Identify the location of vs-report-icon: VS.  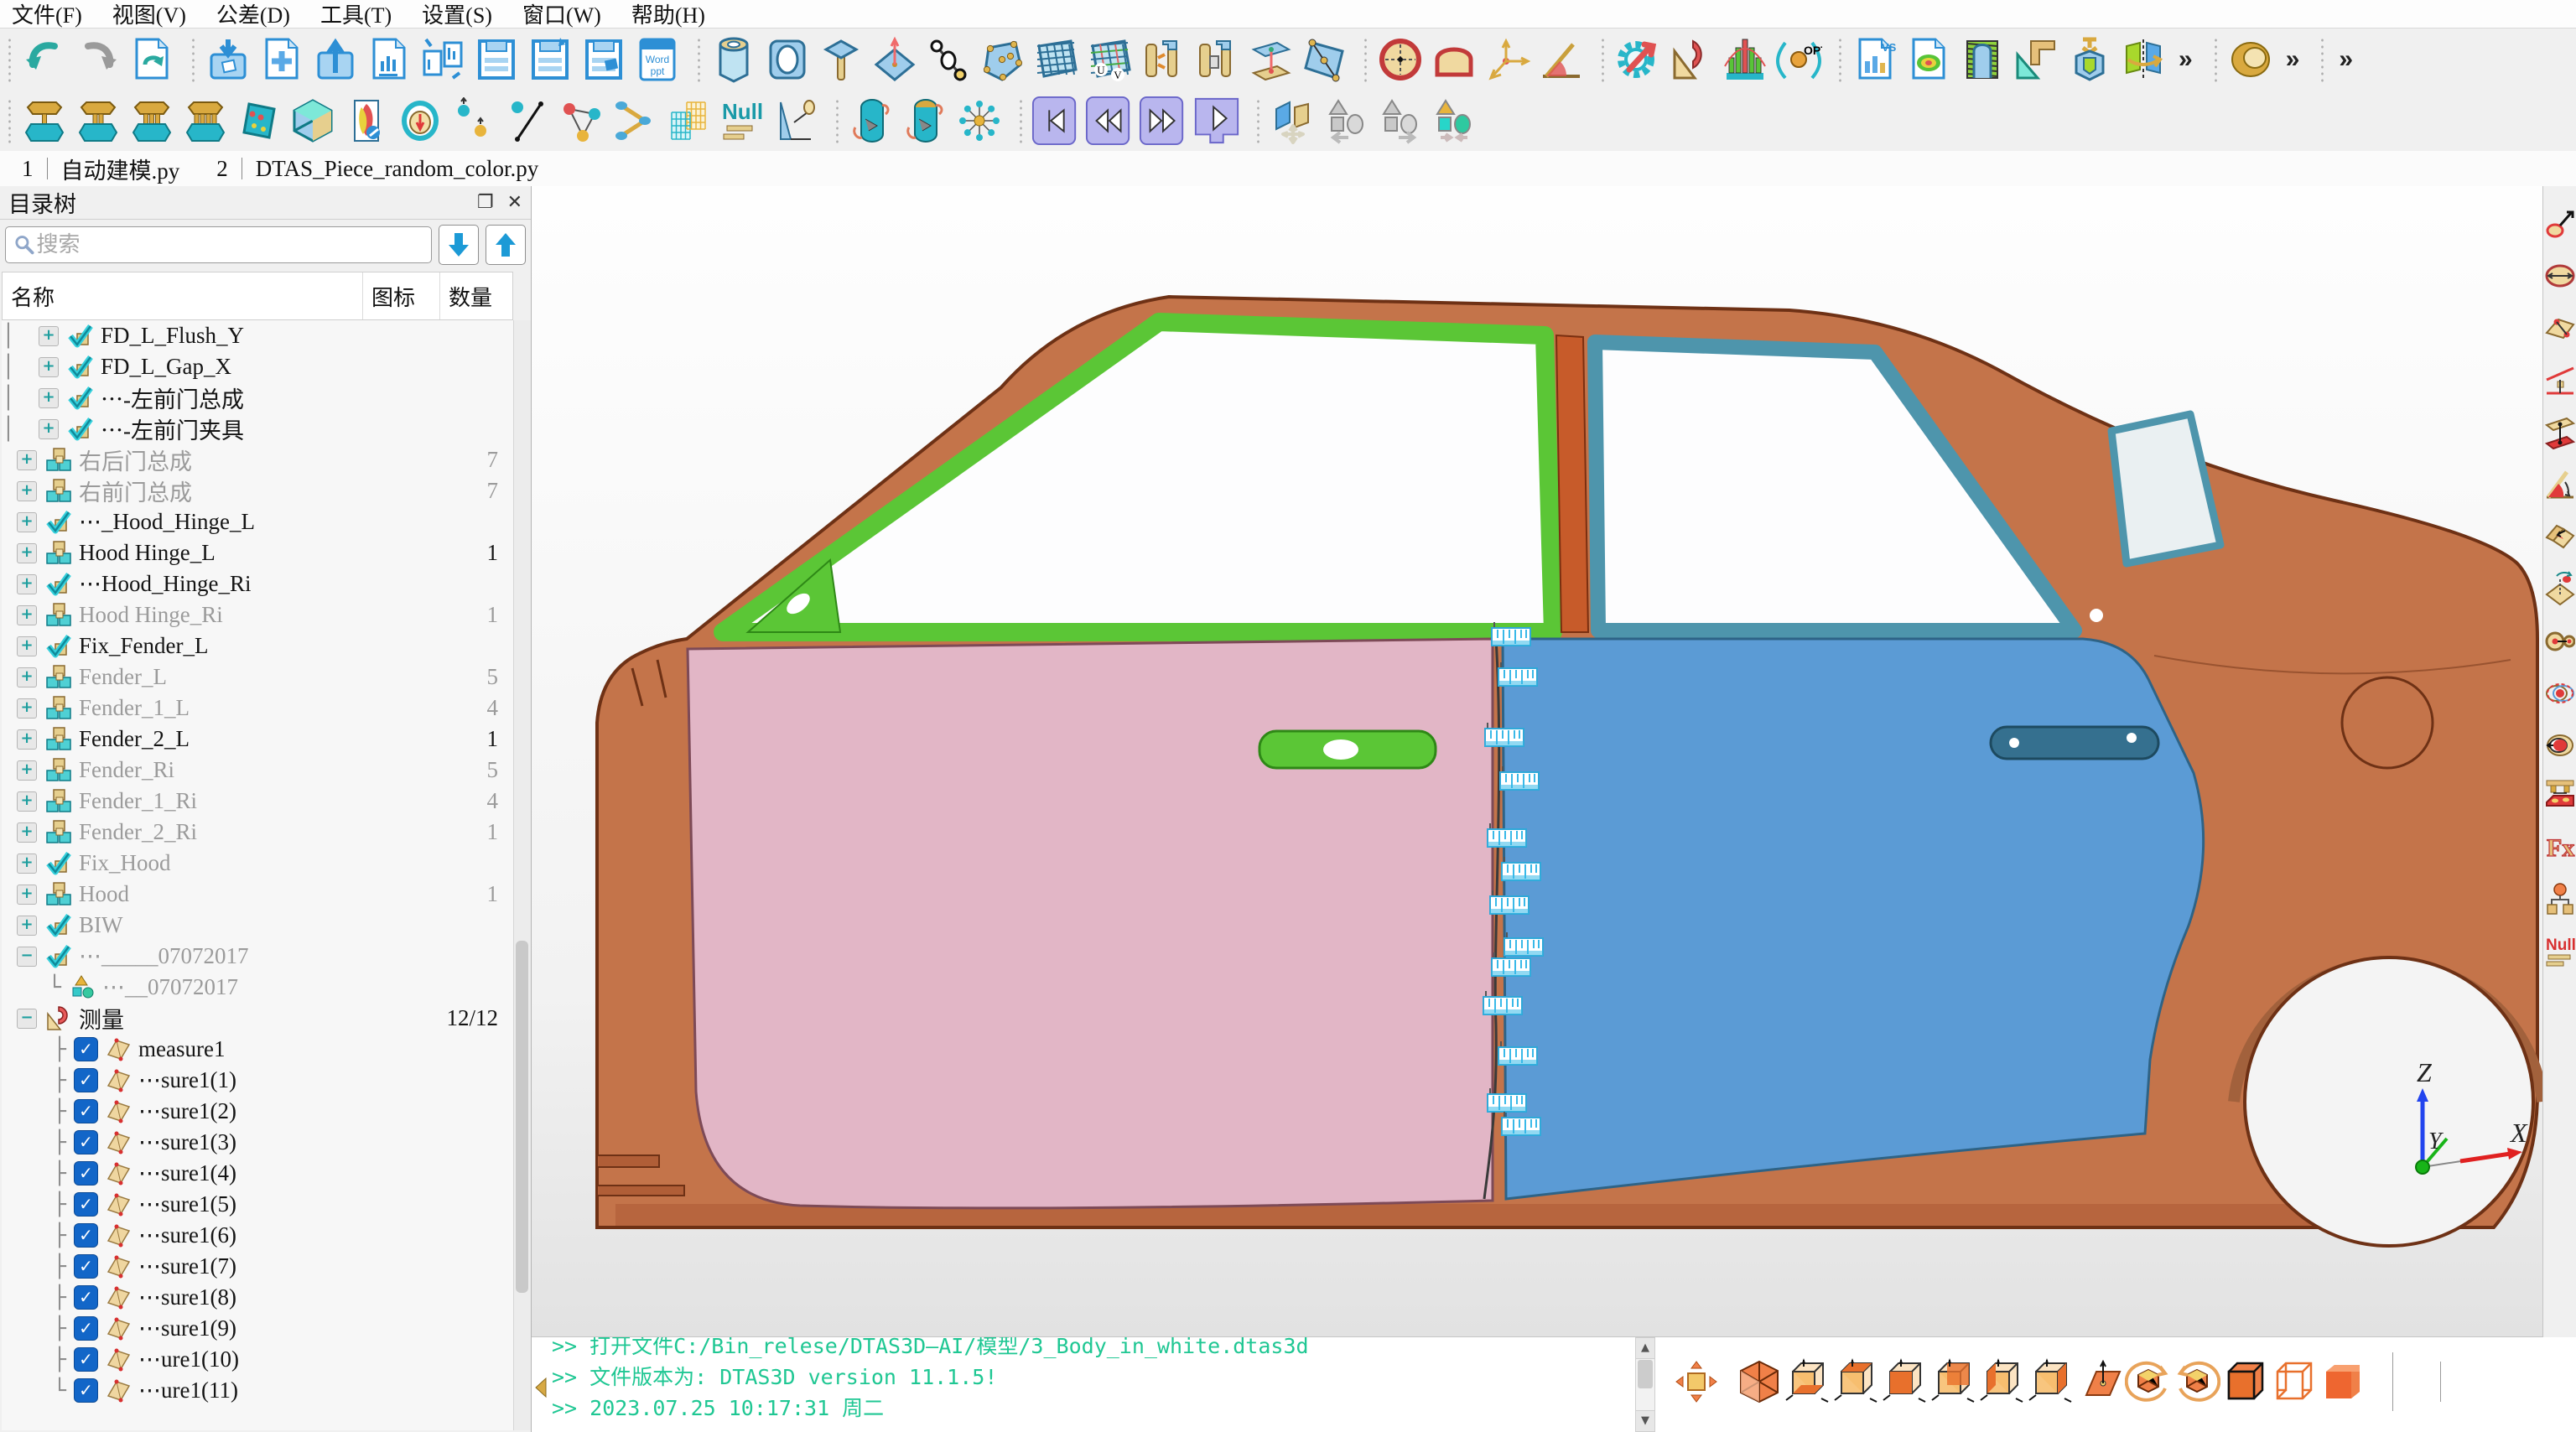
(1875, 59).